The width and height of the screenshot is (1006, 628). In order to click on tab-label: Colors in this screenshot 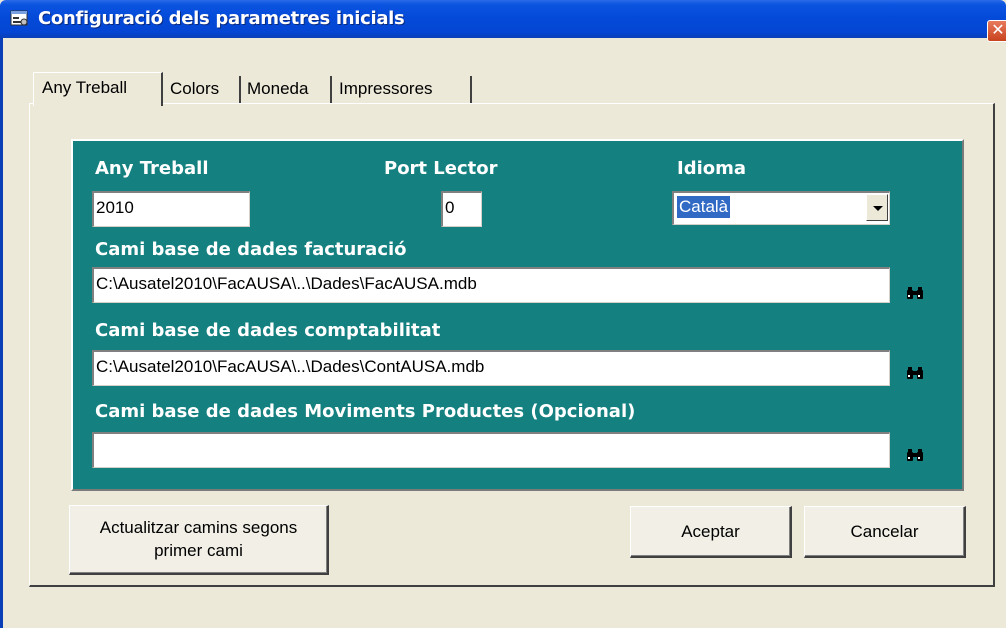, I will do `click(195, 88)`.